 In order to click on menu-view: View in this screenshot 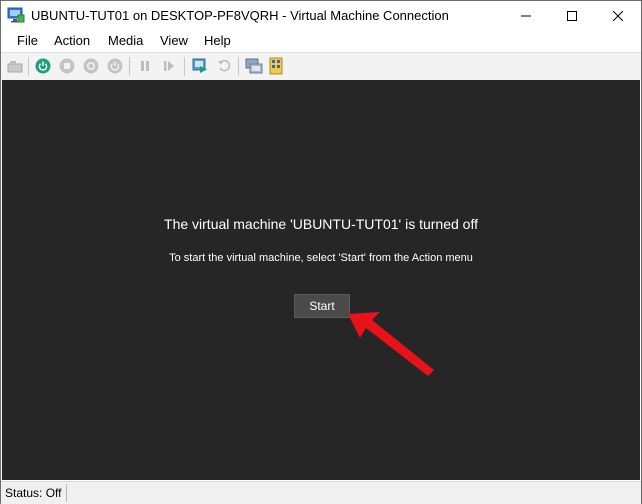, I will do `click(174, 40)`.